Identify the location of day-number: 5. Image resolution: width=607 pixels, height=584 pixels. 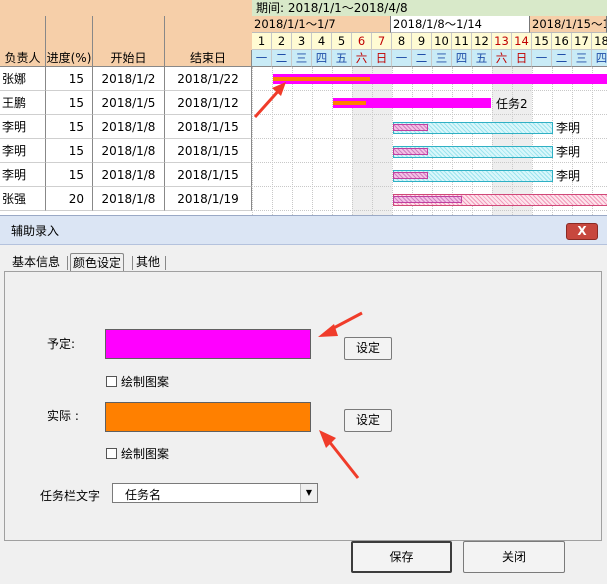
(342, 41).